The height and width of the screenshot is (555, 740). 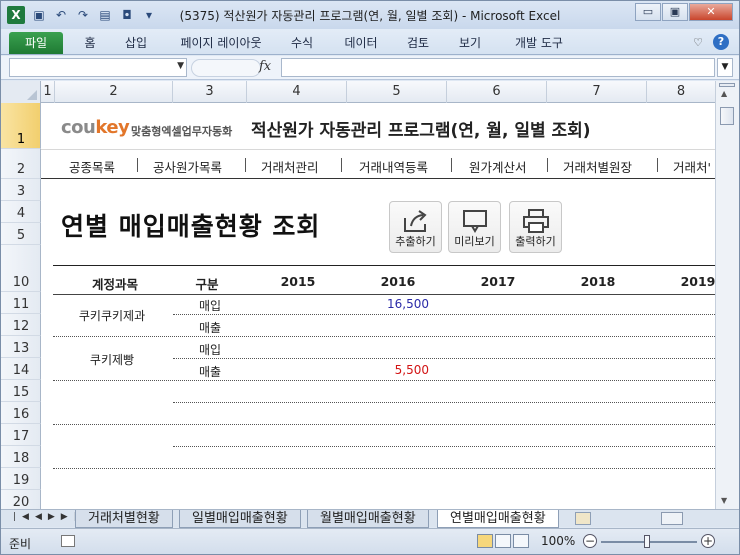 I want to click on nav-separator, so click(x=451, y=165).